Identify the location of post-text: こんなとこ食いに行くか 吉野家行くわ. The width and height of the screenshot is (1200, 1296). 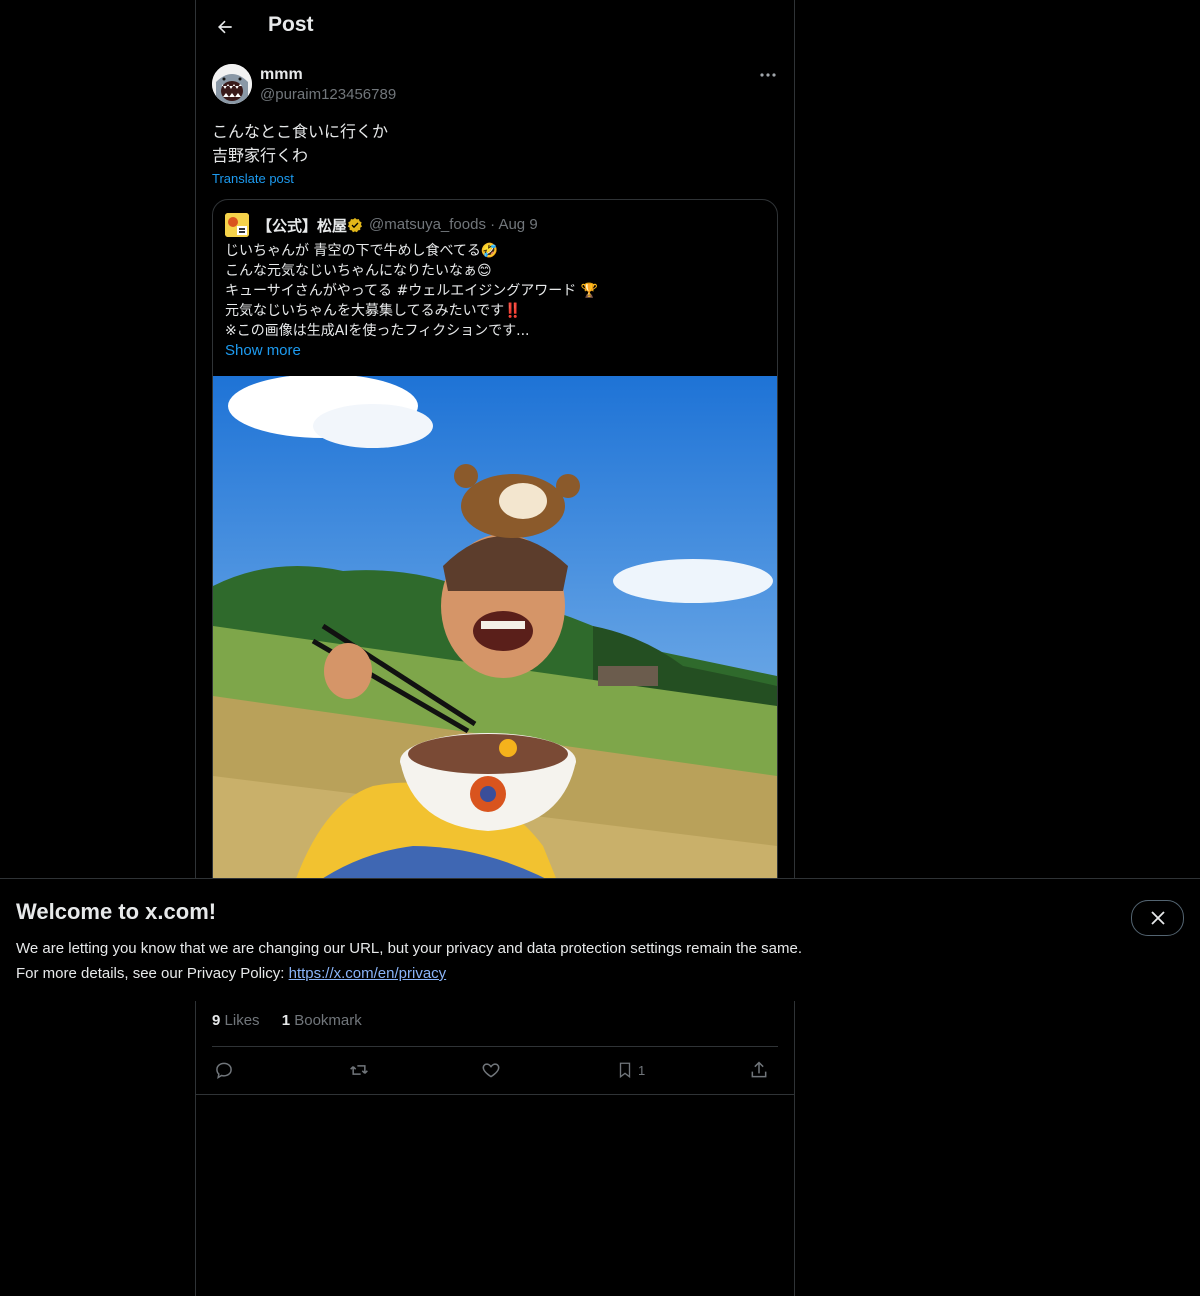
(300, 144).